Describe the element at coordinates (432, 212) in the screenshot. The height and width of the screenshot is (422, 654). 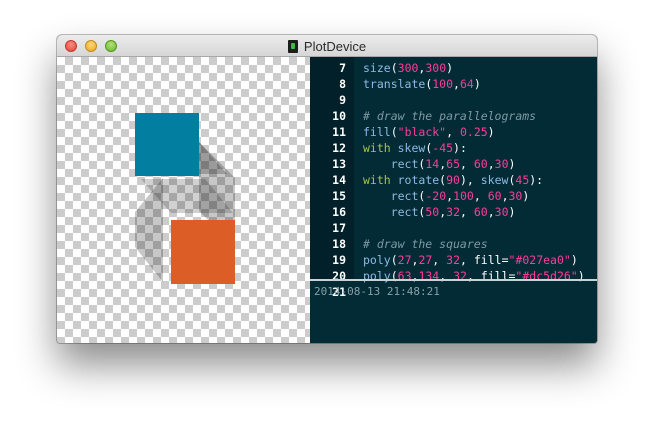
I see `code-token: 50` at that location.